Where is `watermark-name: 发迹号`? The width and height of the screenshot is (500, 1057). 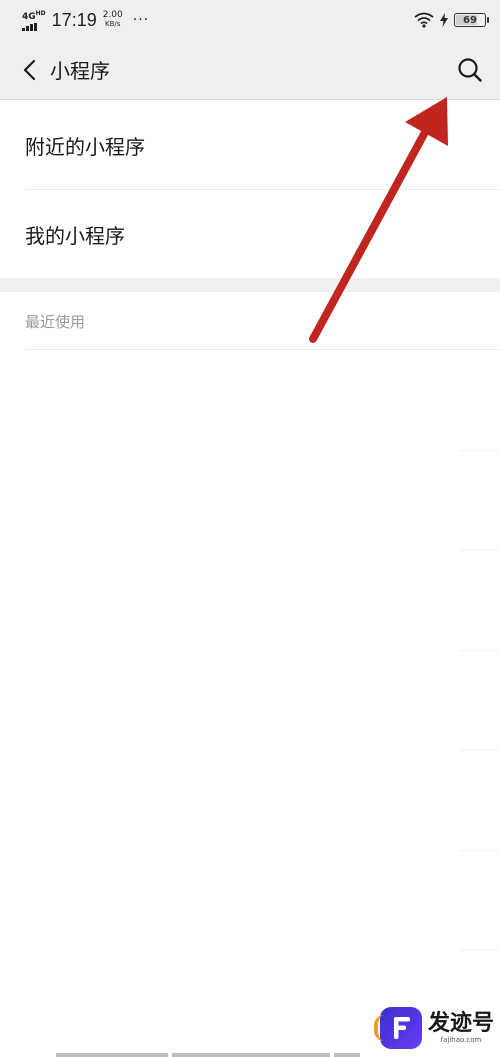 watermark-name: 发迹号 is located at coordinates (460, 1023).